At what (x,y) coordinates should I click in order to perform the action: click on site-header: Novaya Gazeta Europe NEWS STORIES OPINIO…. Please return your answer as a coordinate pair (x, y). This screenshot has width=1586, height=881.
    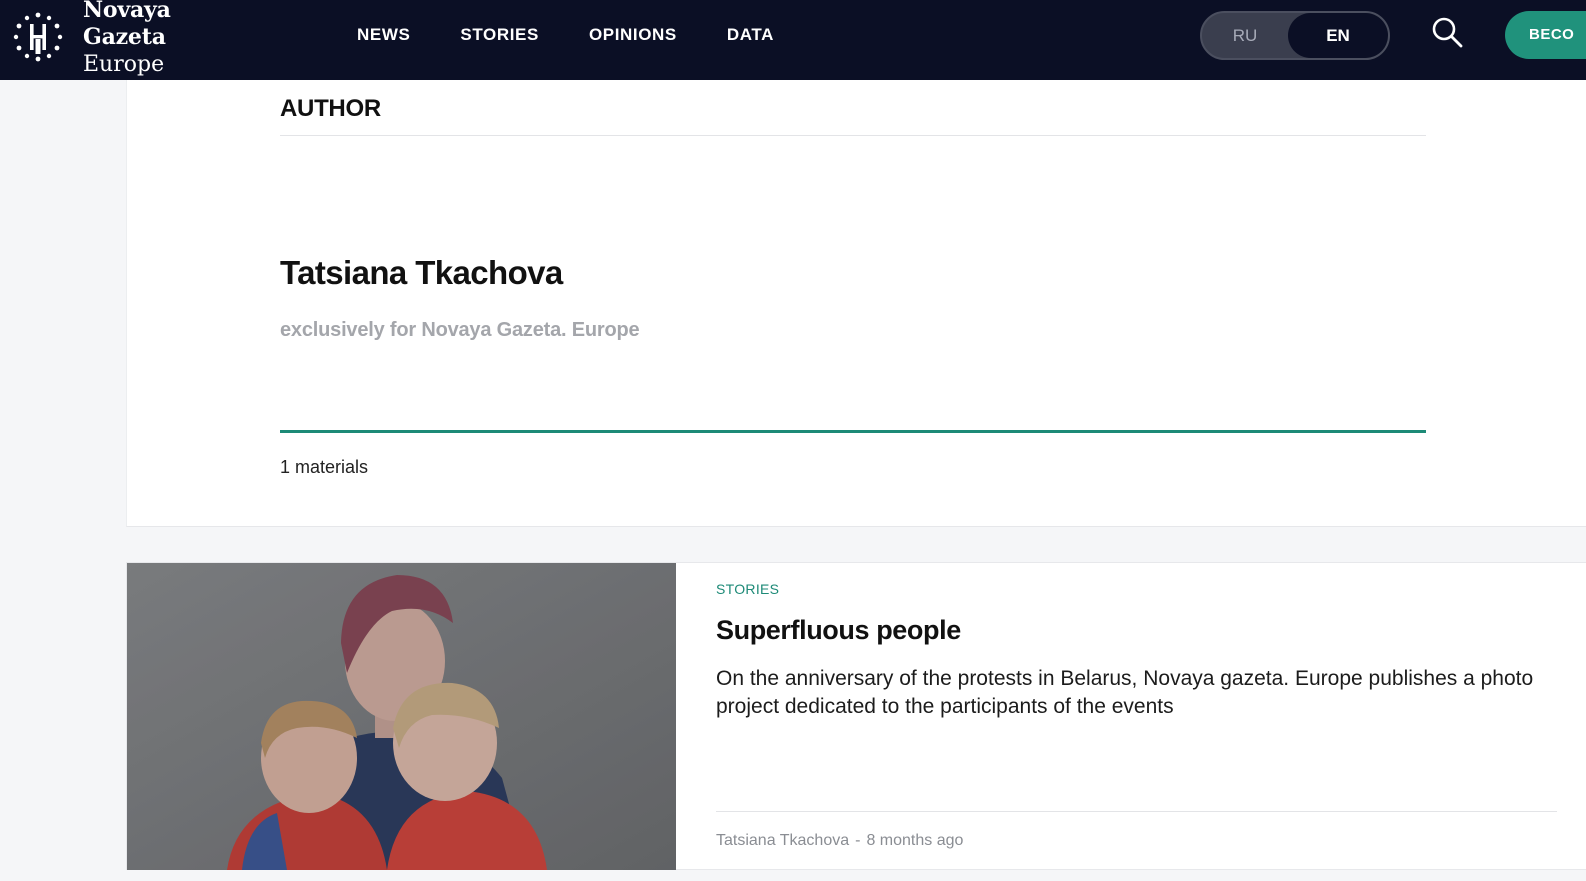
    Looking at the image, I should click on (793, 40).